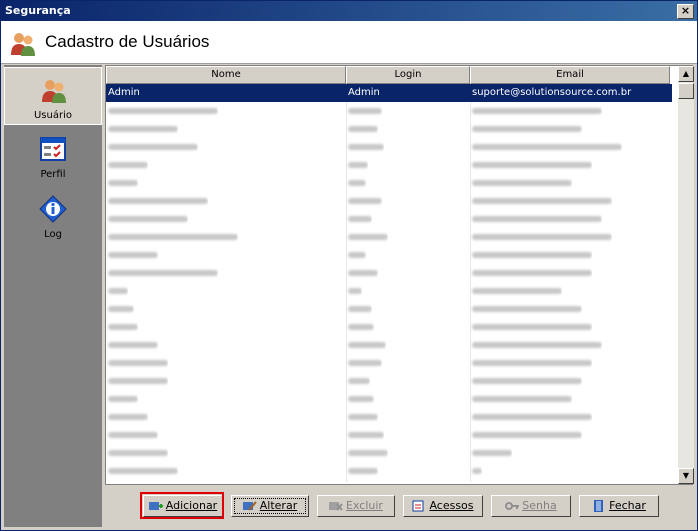 This screenshot has width=698, height=531. I want to click on password-button: Senha, so click(531, 506).